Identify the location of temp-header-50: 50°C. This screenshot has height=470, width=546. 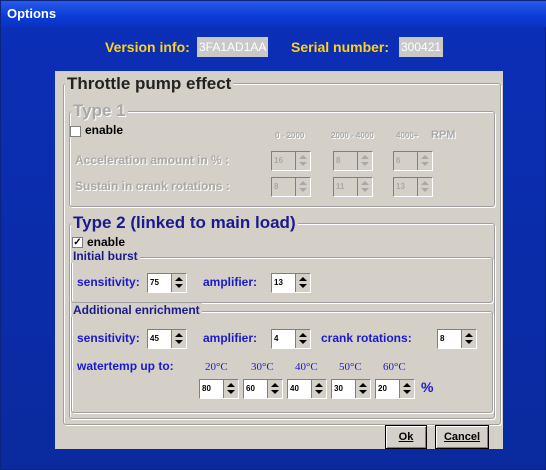
(350, 367).